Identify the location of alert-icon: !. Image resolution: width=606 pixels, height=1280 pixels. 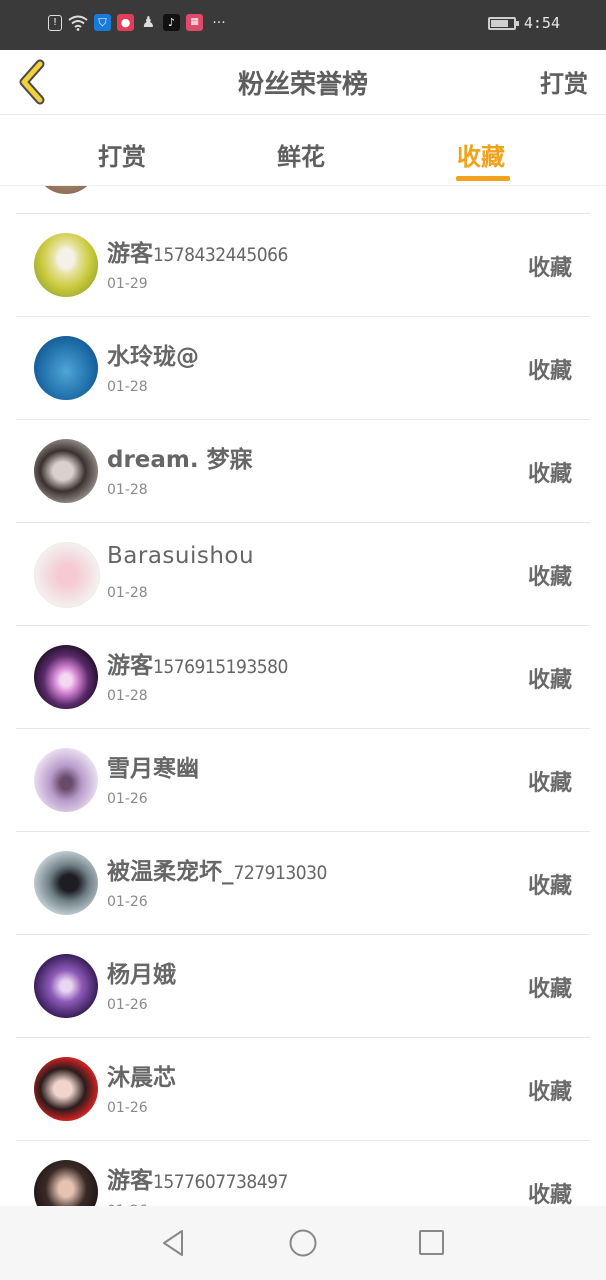
(55, 22).